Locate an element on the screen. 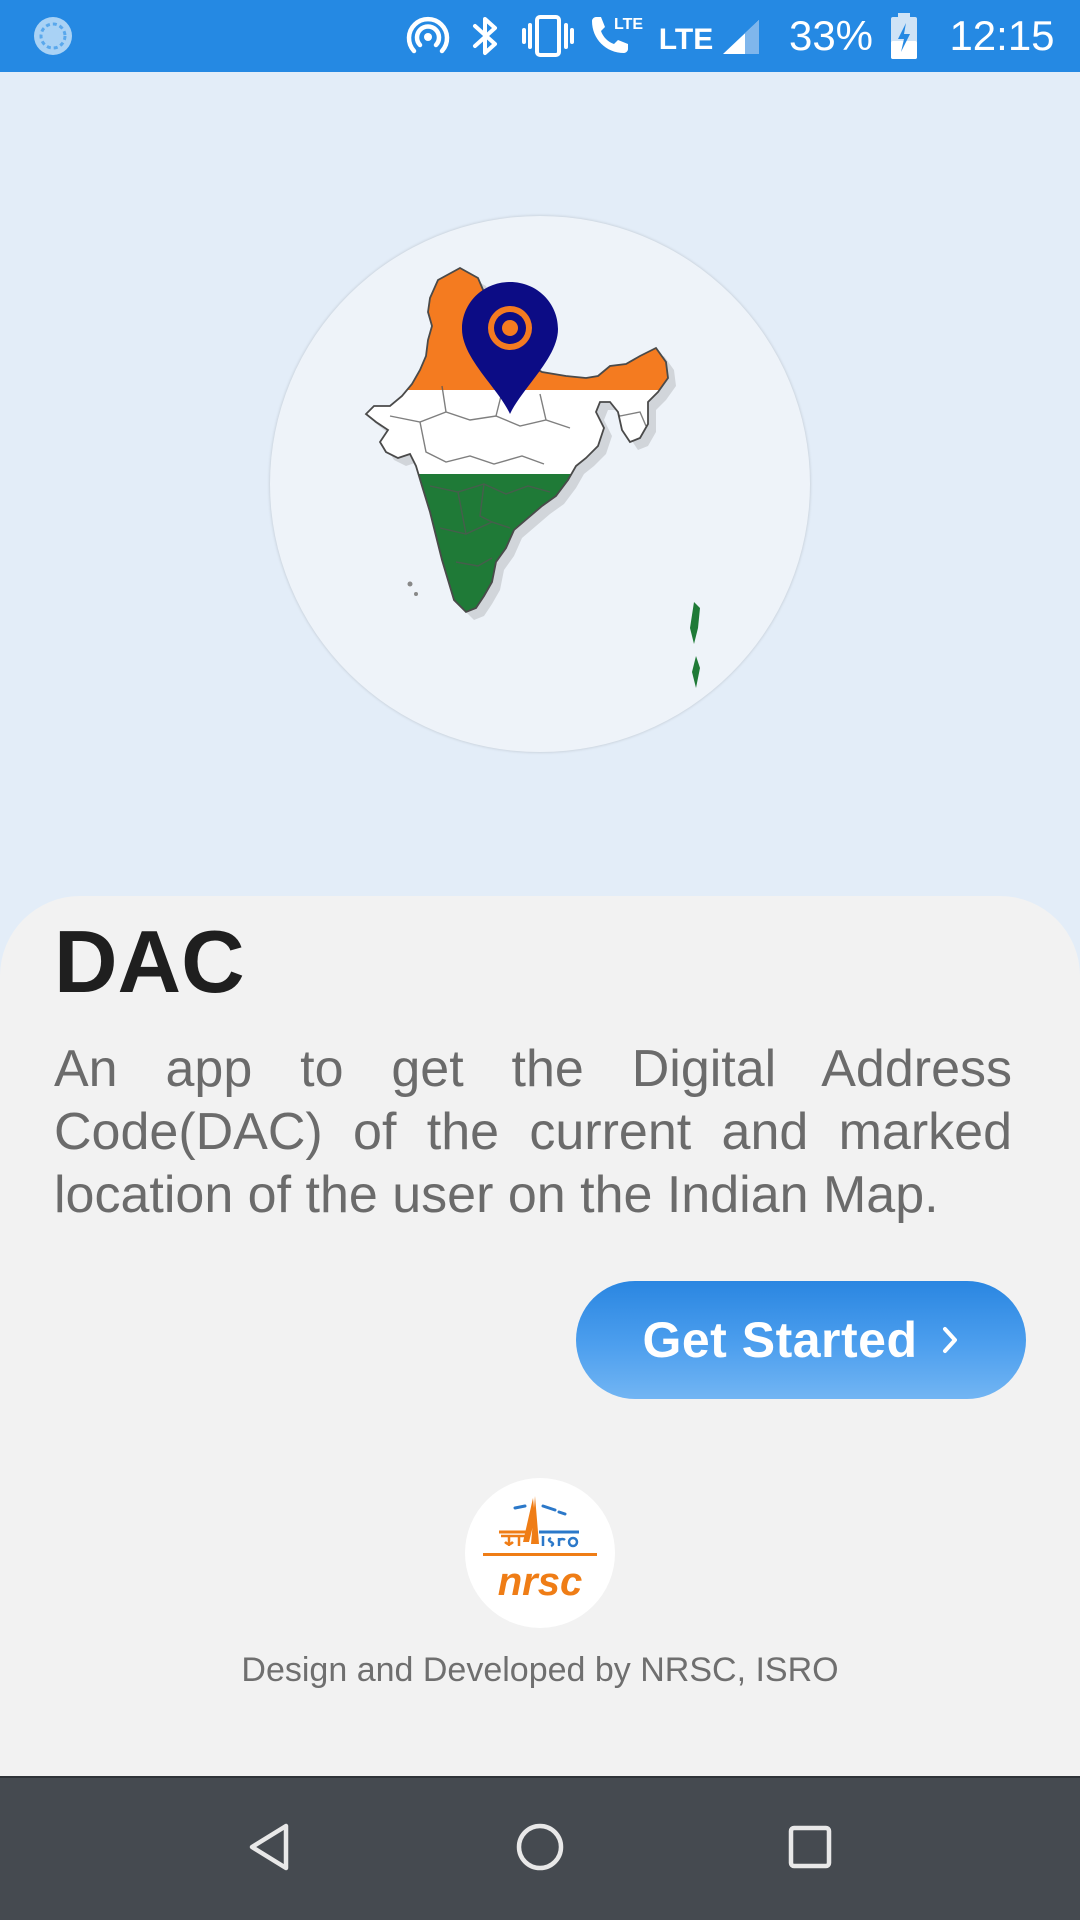 The image size is (1080, 1920). volte-call-icon: LTE is located at coordinates (614, 36).